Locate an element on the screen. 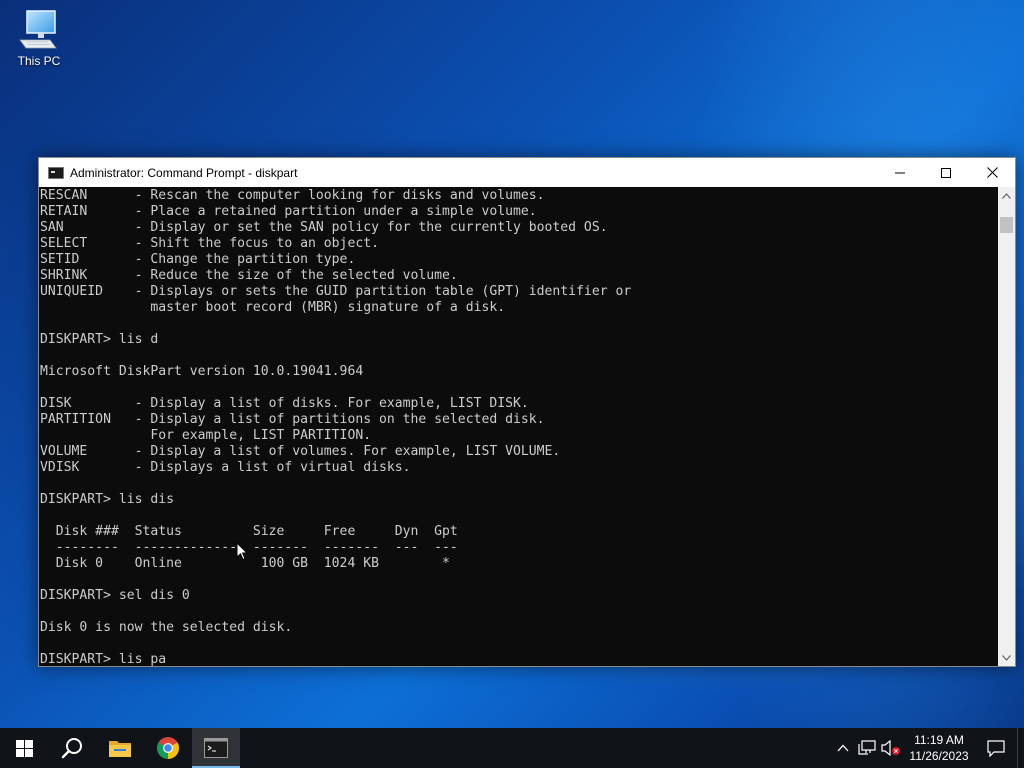  desktop-icon-this-pc: This PC is located at coordinates (39, 41).